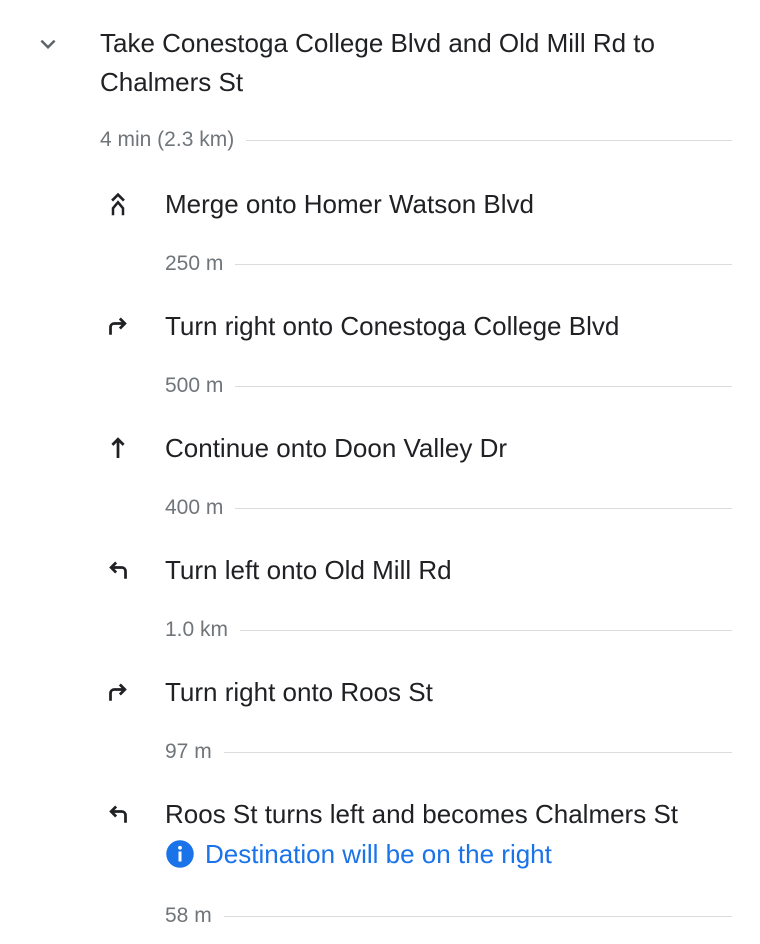 The image size is (760, 944). Describe the element at coordinates (349, 204) in the screenshot. I see `step-instruction: Merge onto Homer Watson Blvd` at that location.